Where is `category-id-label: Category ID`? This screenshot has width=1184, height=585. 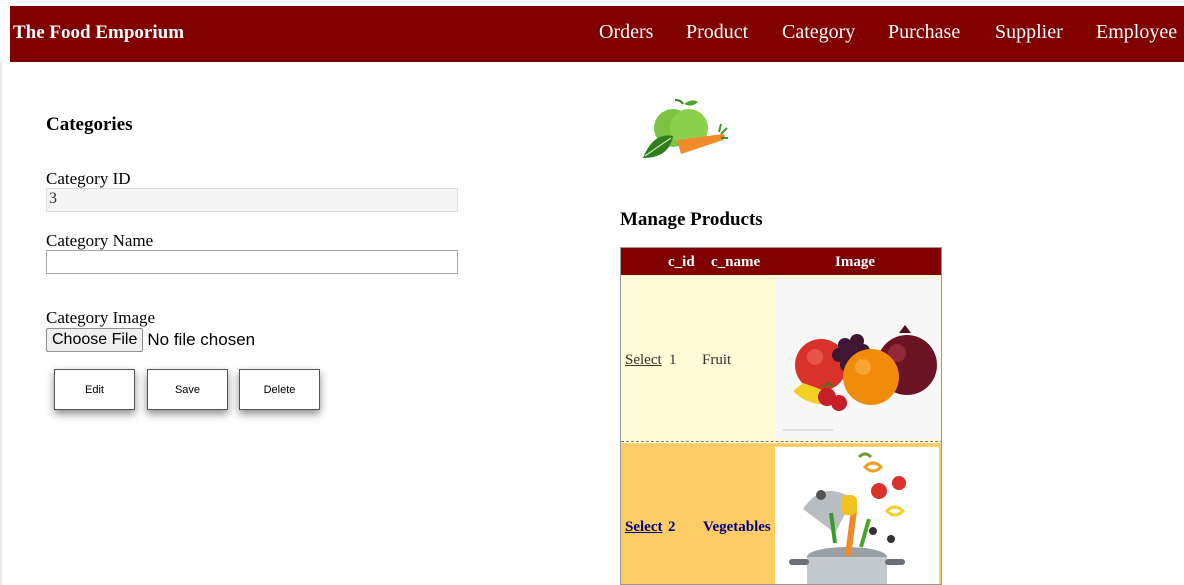
category-id-label: Category ID is located at coordinates (88, 178).